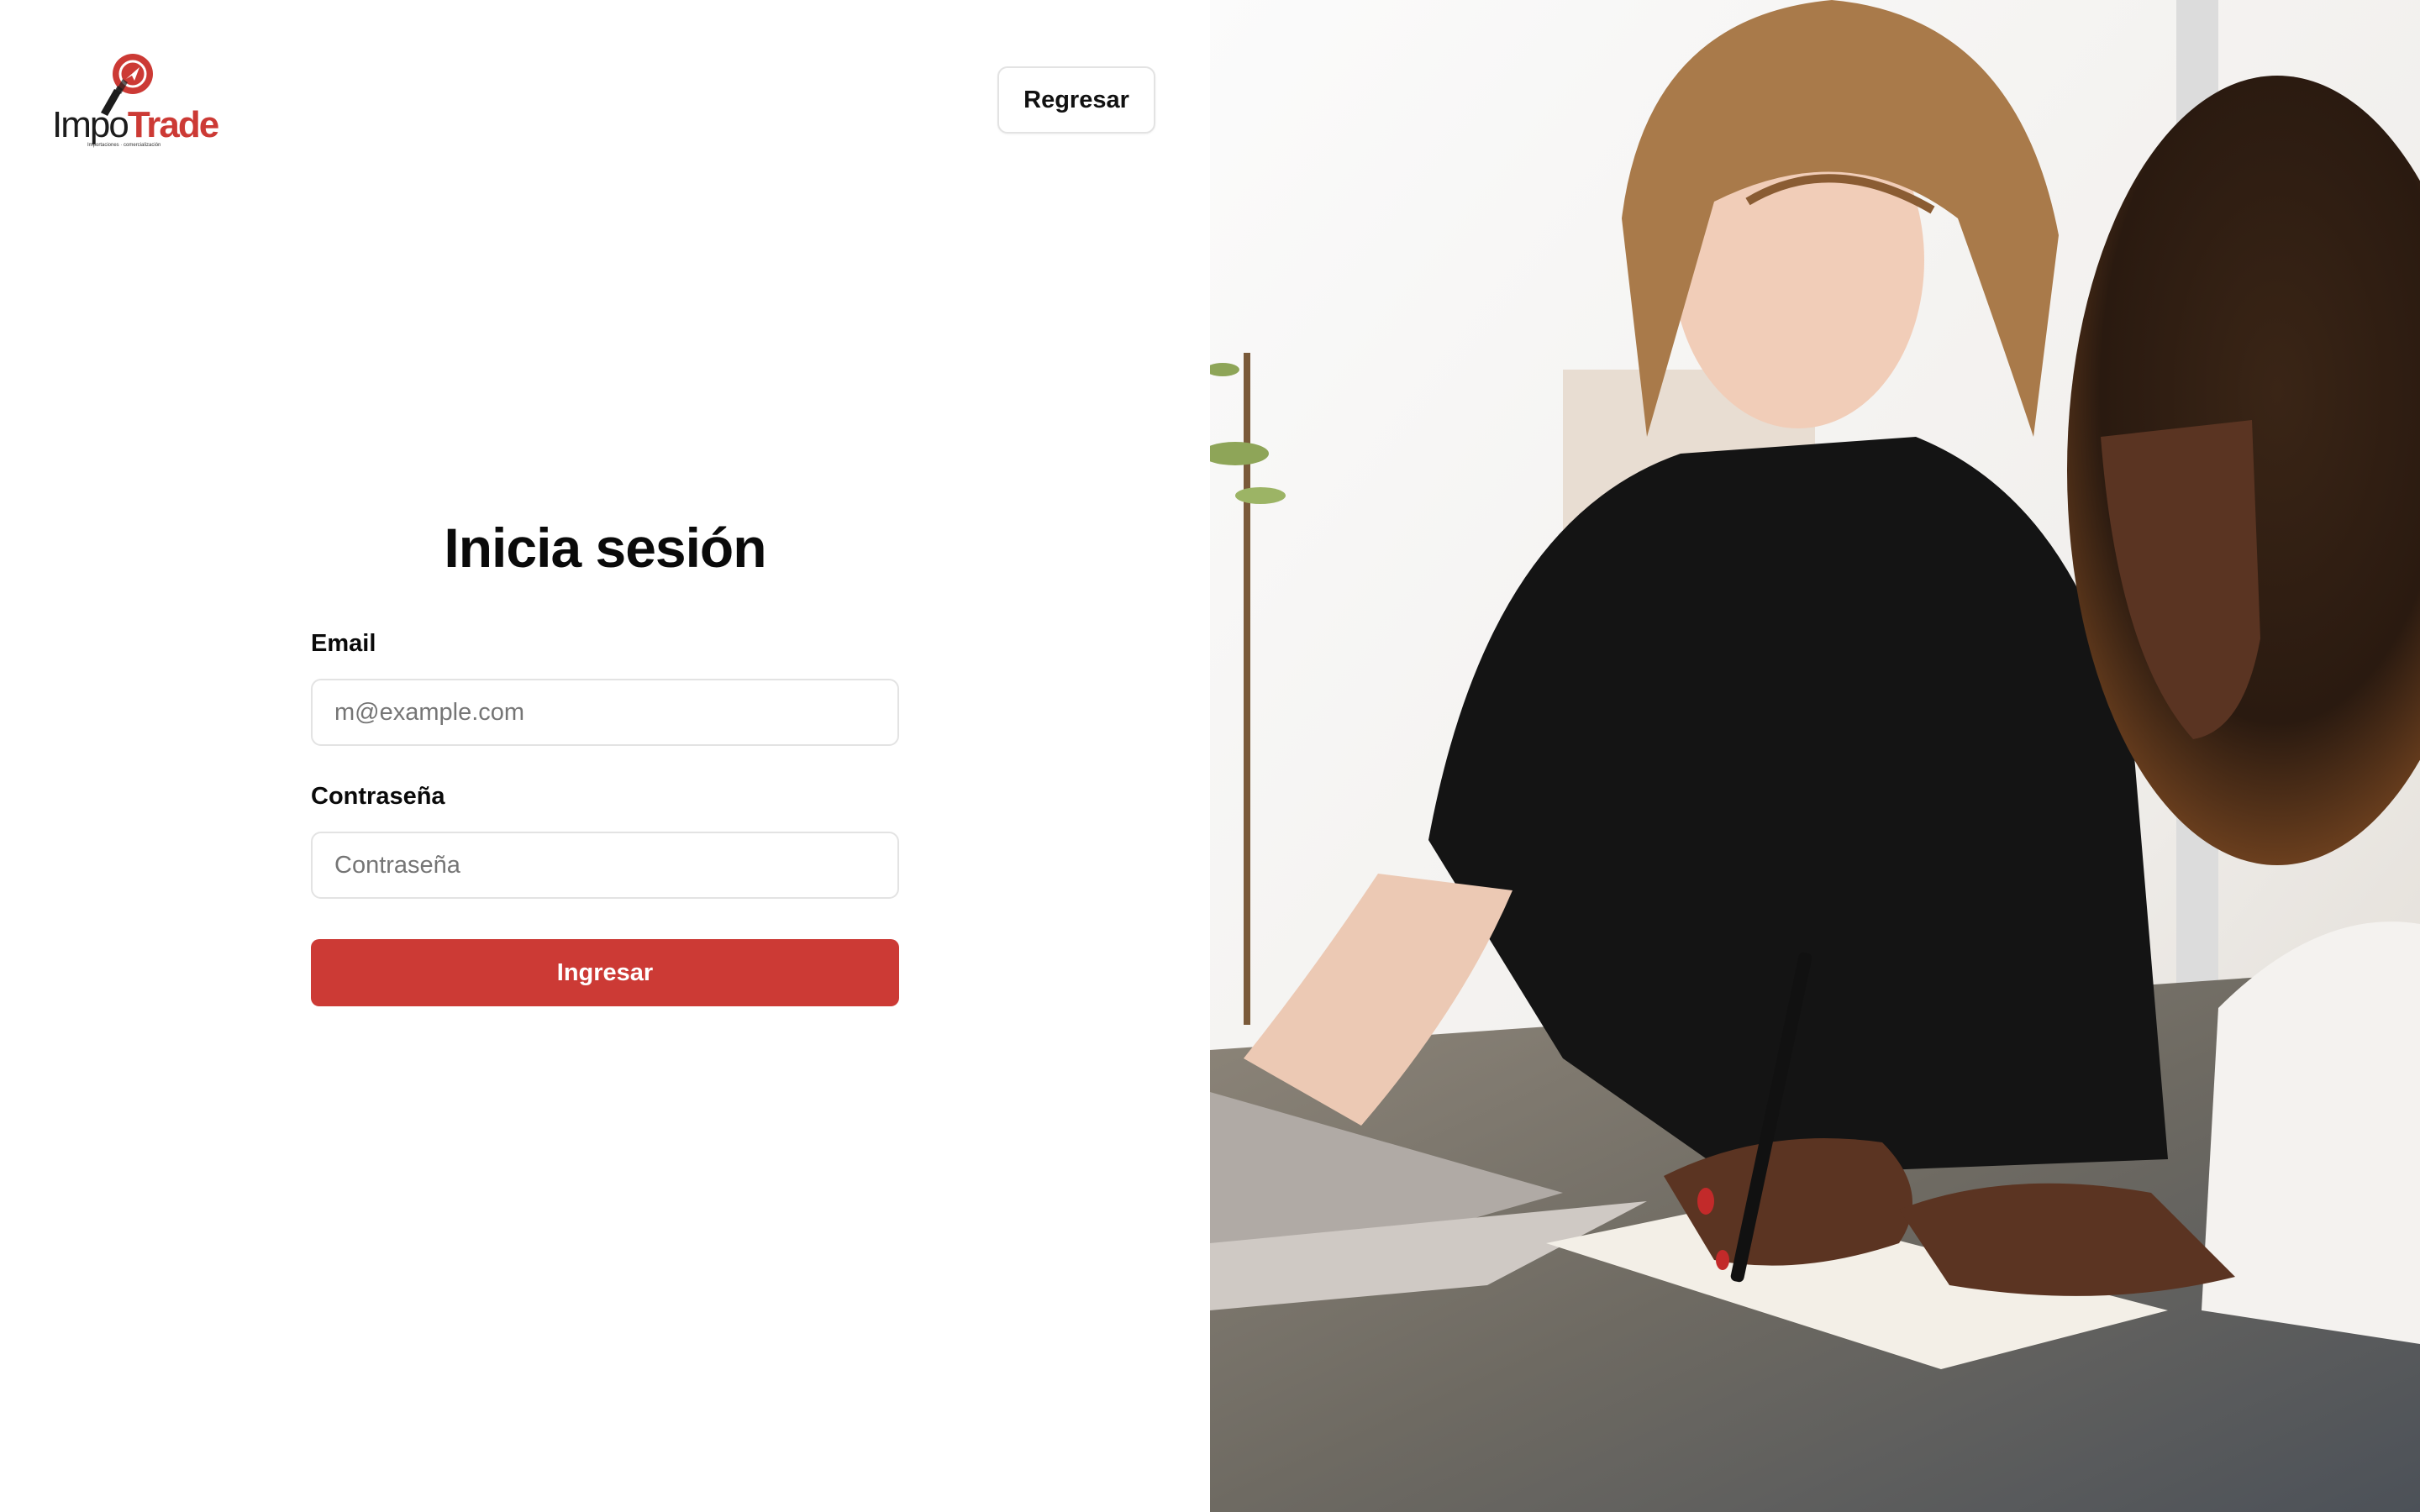 The height and width of the screenshot is (1512, 2420). I want to click on login-form: Inicia sesión Email Contraseña Ingresar, so click(605, 755).